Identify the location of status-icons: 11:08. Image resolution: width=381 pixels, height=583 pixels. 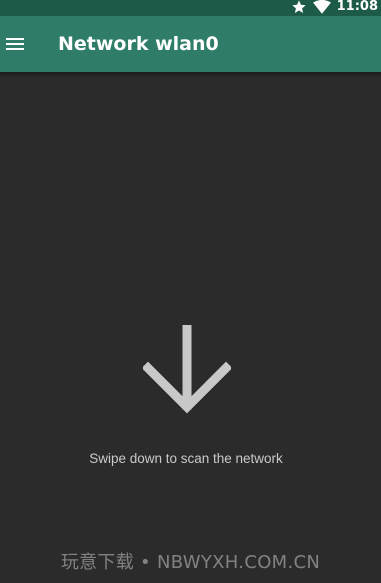
(334, 8).